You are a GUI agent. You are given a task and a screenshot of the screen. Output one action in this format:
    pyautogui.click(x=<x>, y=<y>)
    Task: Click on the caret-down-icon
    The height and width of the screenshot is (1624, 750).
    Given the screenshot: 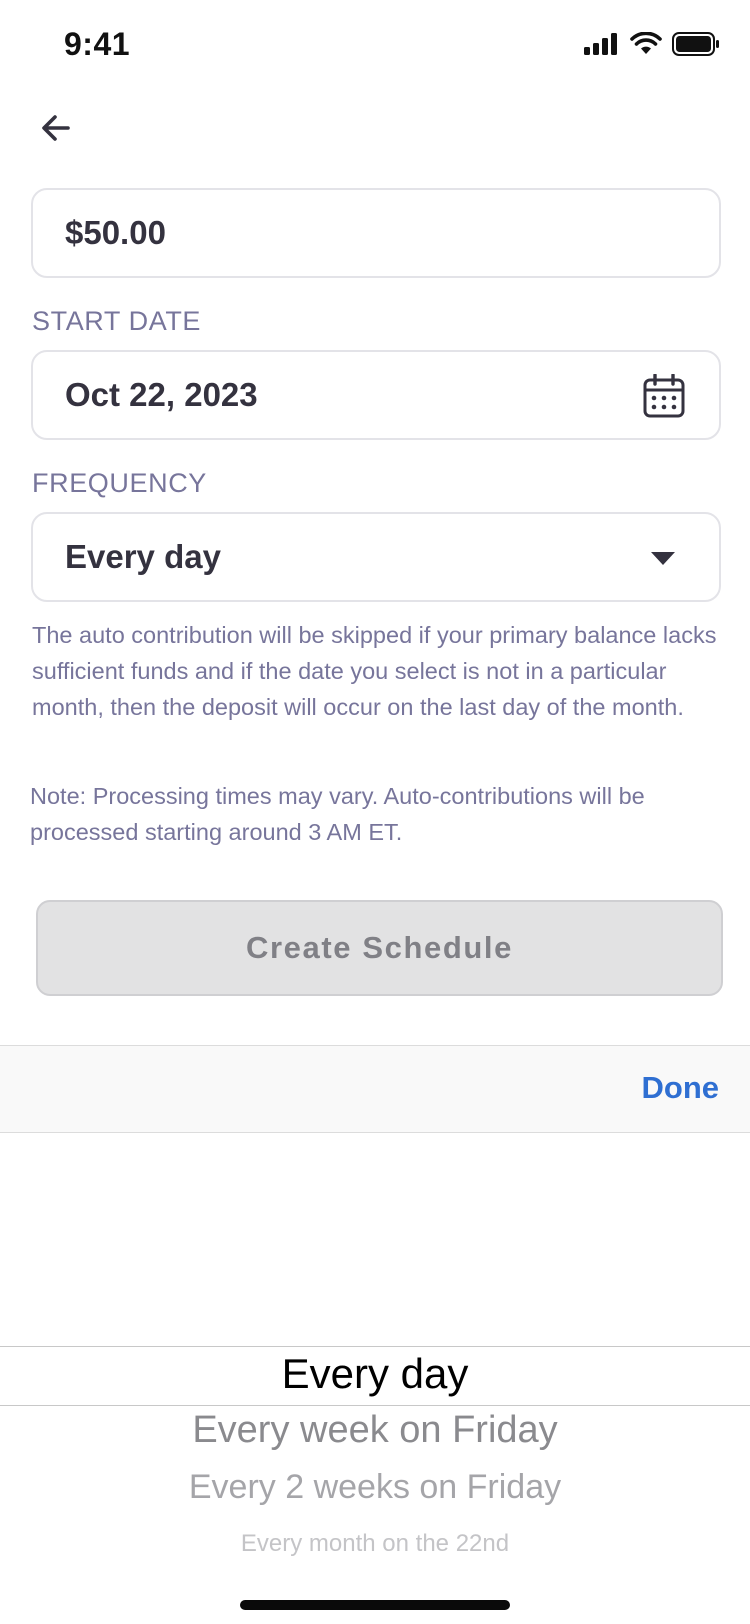 What is the action you would take?
    pyautogui.click(x=663, y=558)
    